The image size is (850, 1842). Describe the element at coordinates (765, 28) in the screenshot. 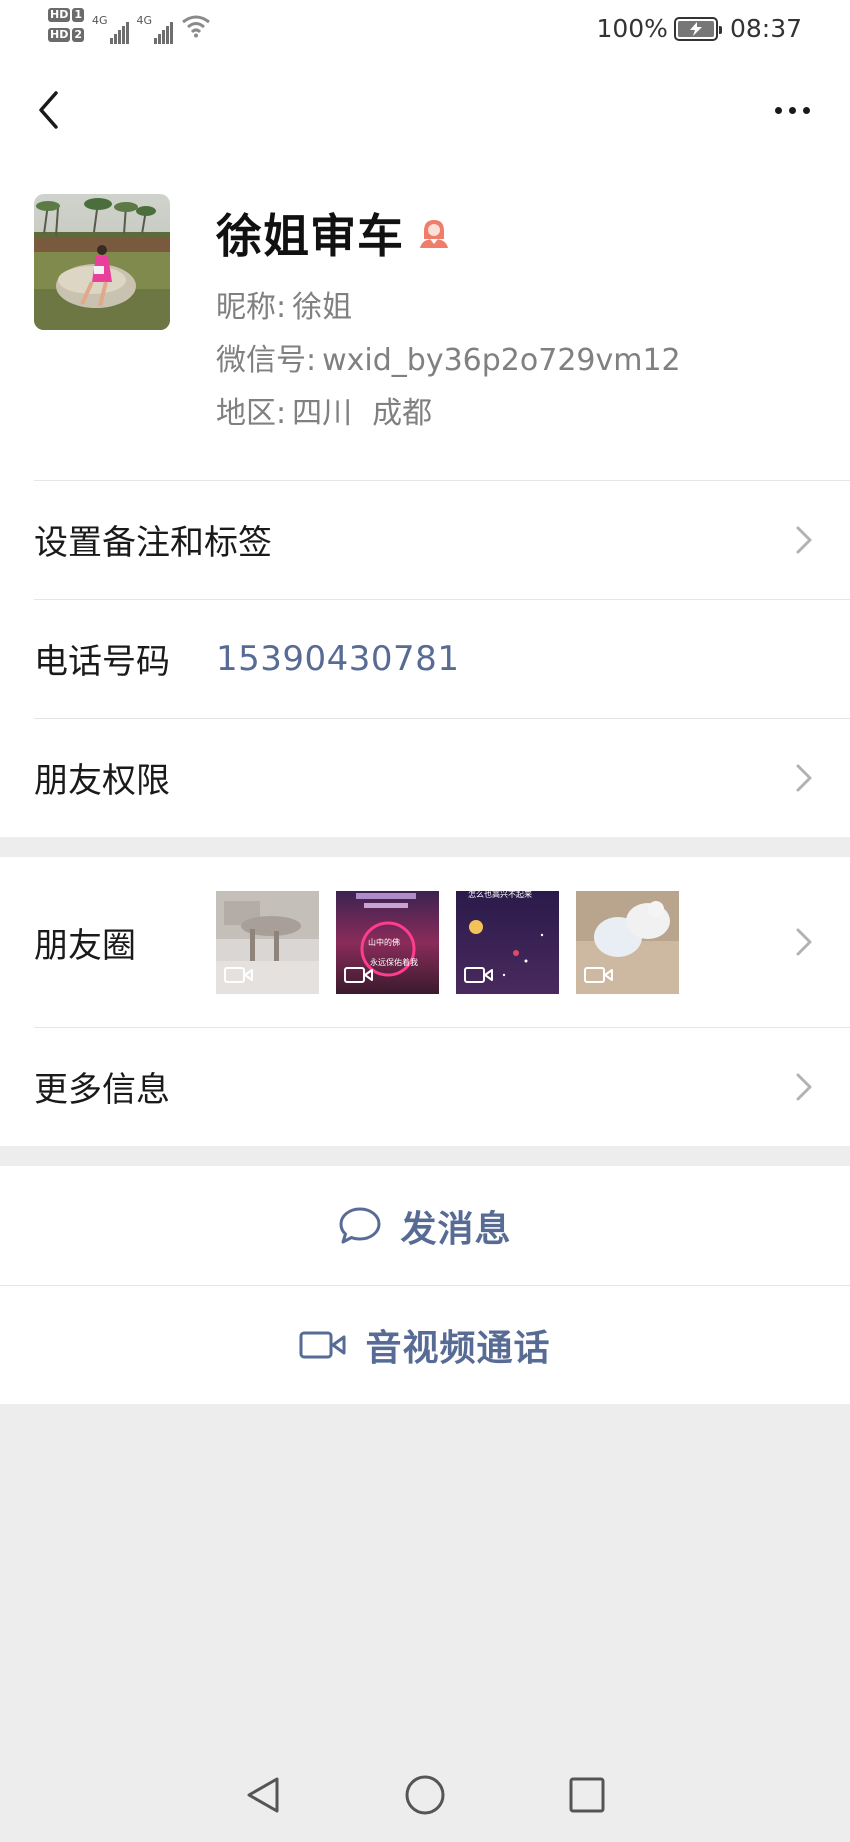

I see `clock: 08:37` at that location.